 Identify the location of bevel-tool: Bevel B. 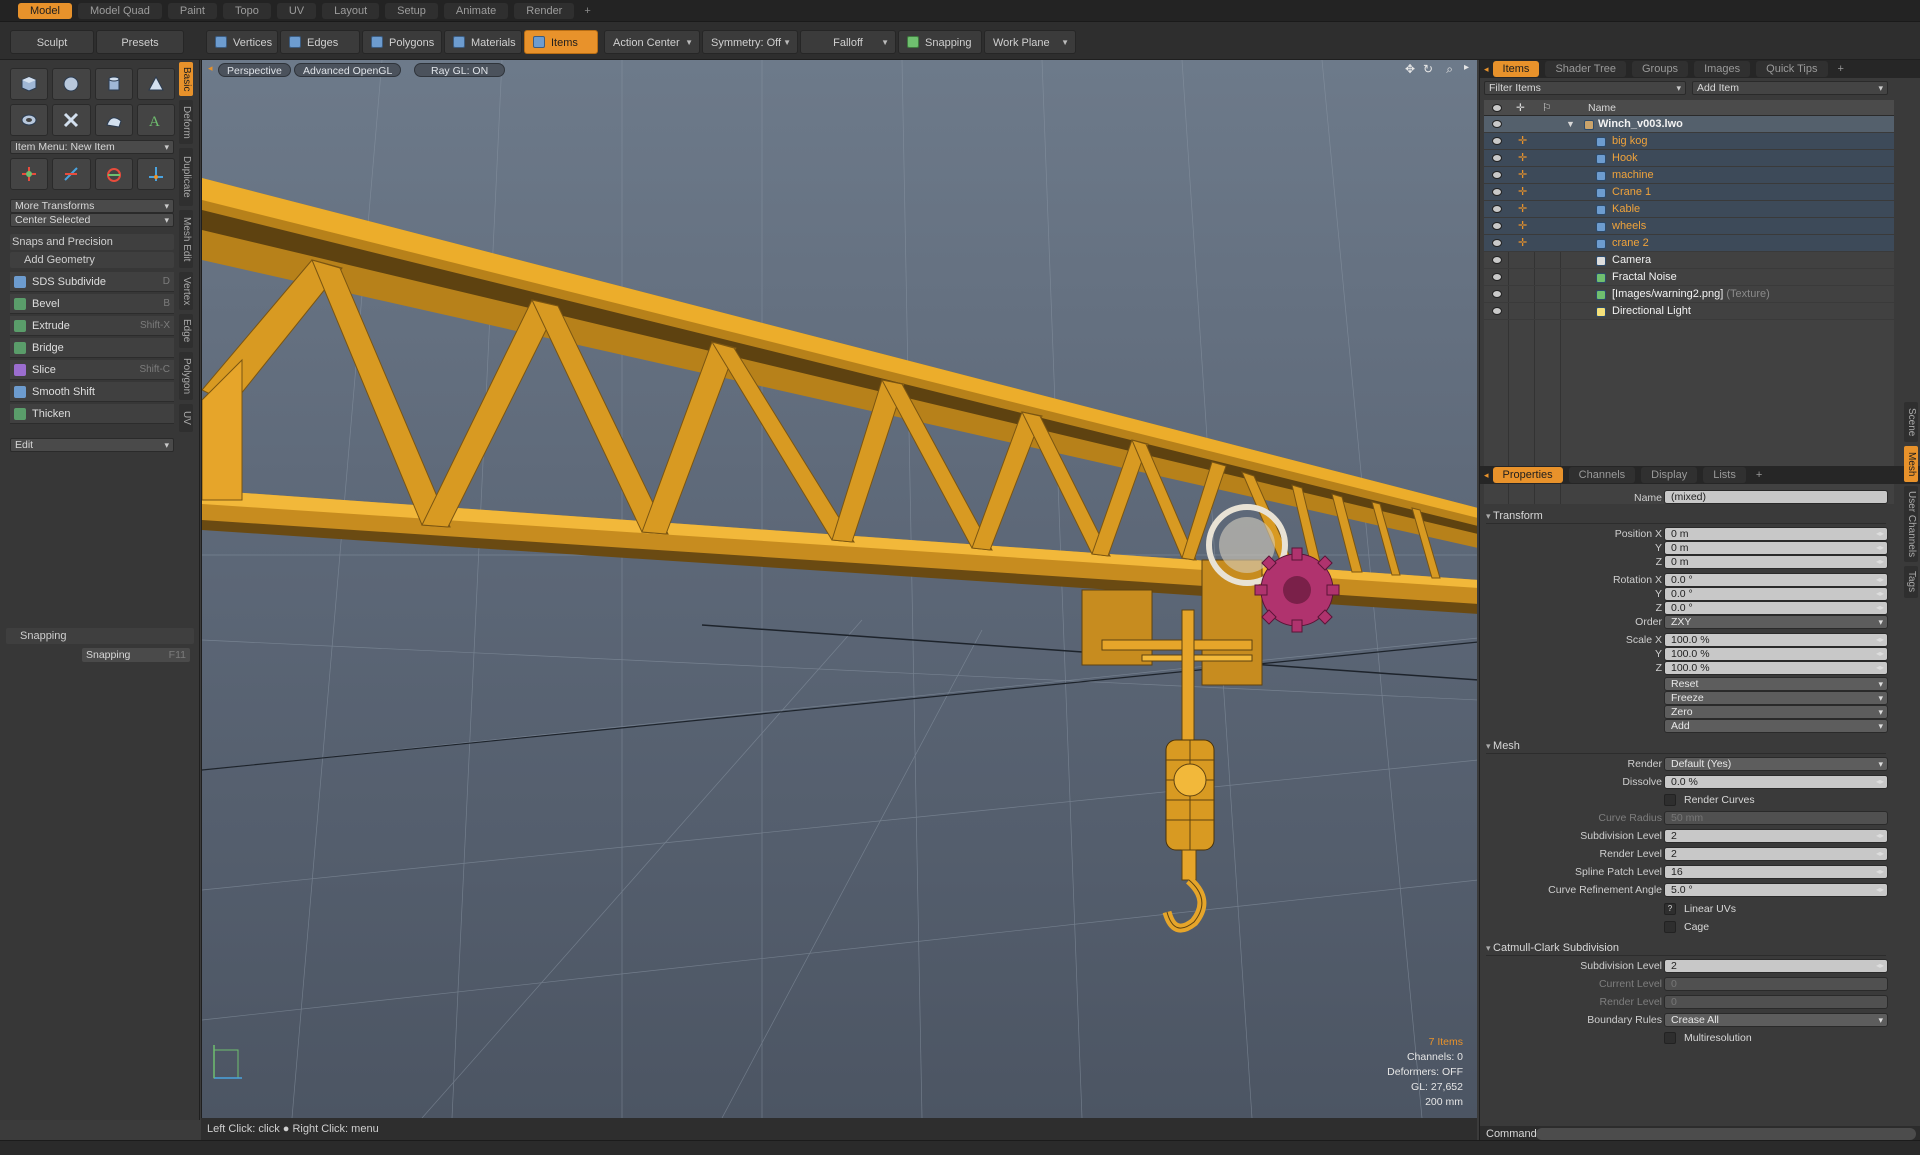
(92, 304).